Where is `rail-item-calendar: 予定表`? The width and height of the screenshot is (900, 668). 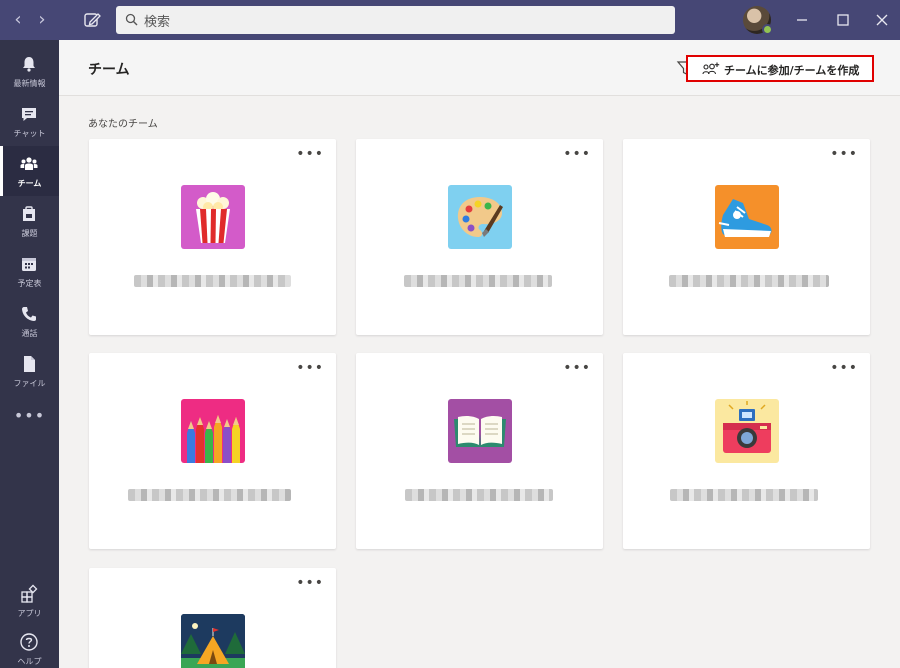 rail-item-calendar: 予定表 is located at coordinates (29, 271).